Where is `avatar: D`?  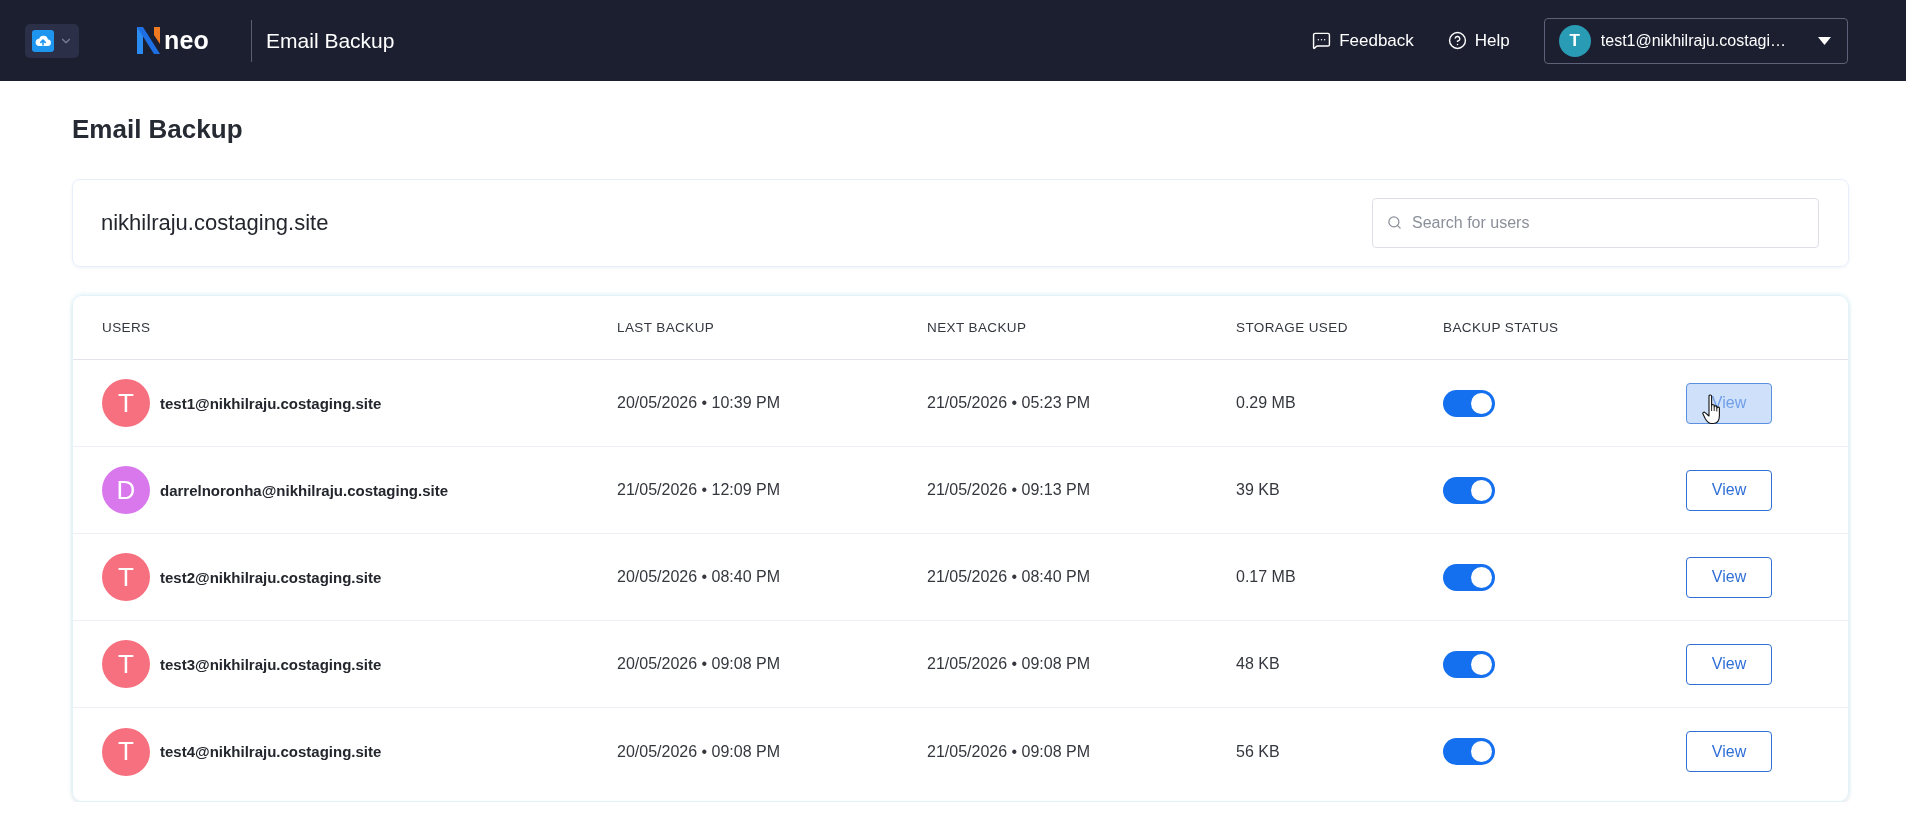 avatar: D is located at coordinates (126, 490).